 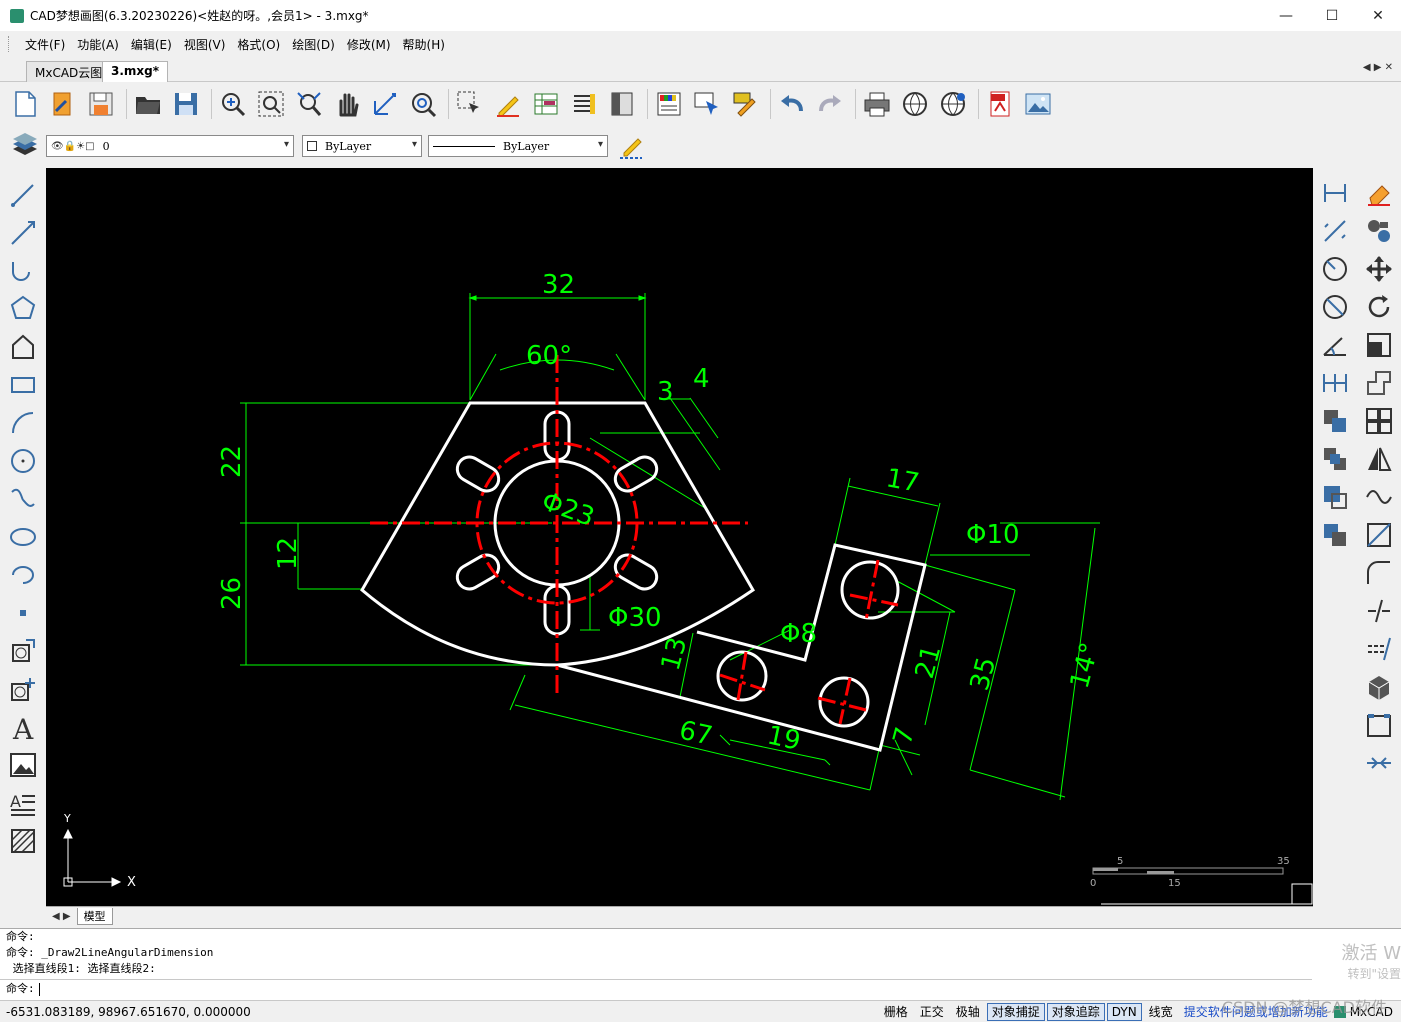 I want to click on close-button: ✕, so click(x=1378, y=15).